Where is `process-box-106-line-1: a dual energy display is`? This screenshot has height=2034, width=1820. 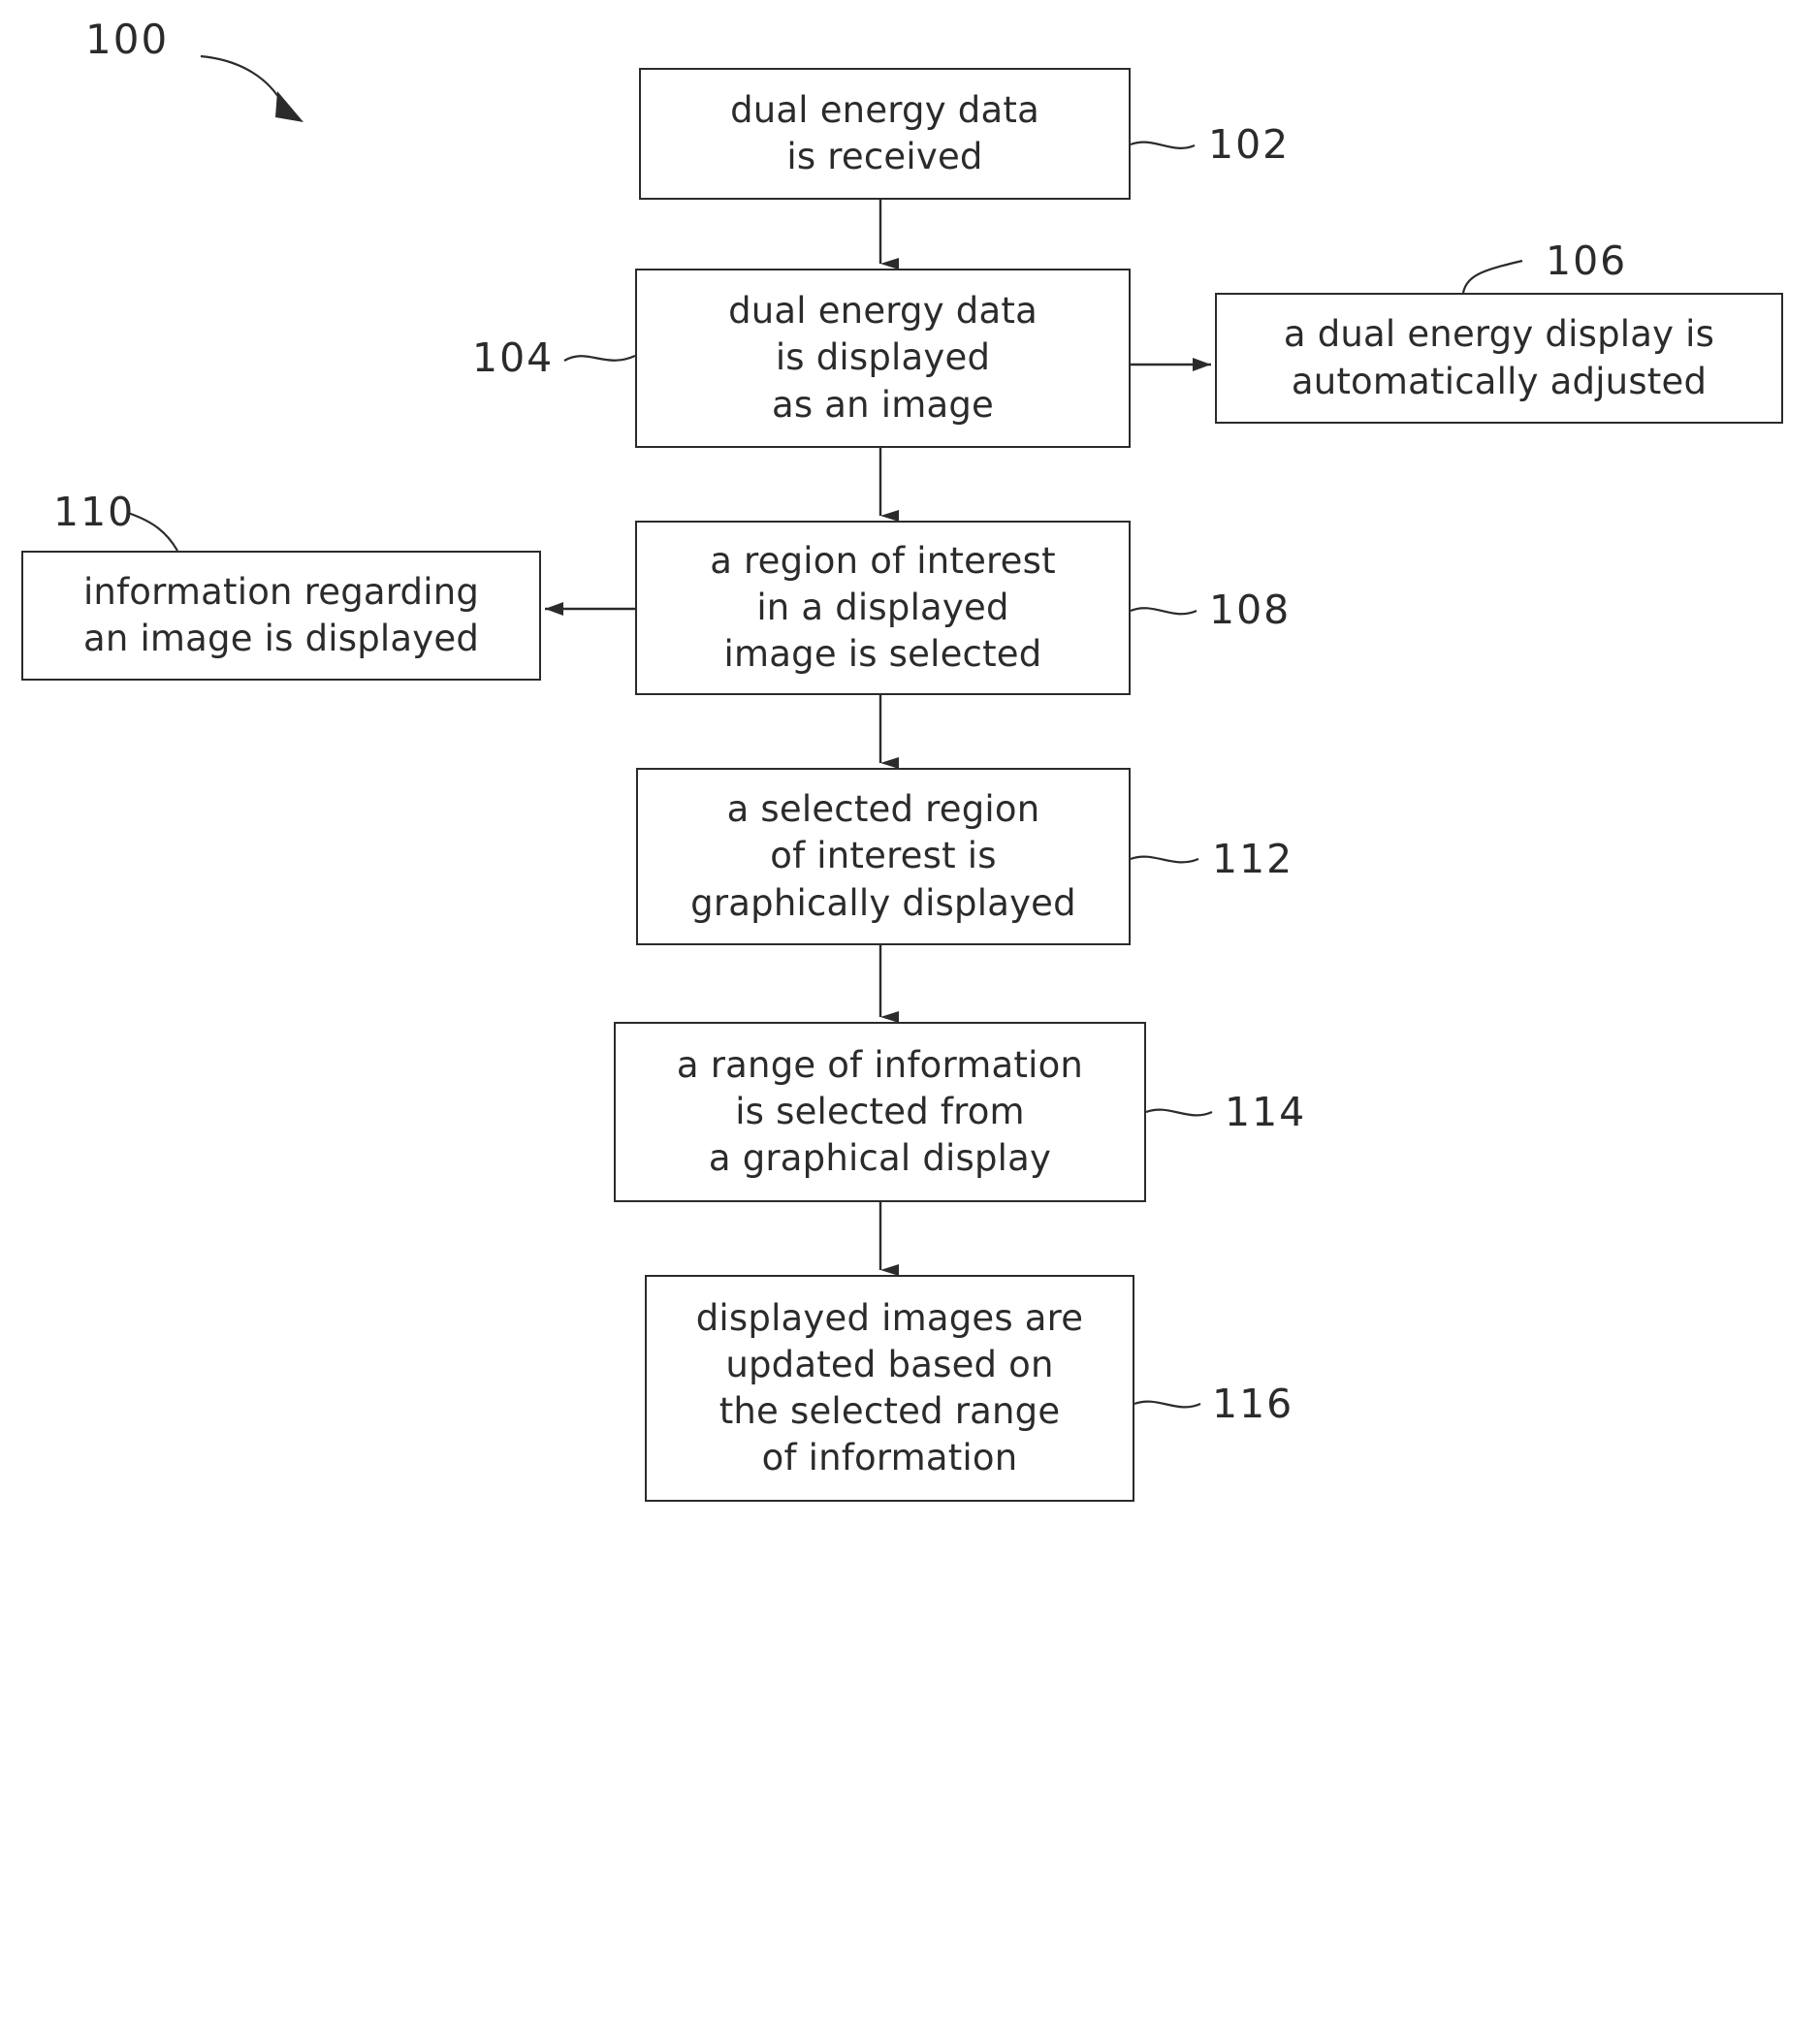 process-box-106-line-1: a dual energy display is is located at coordinates (1499, 334).